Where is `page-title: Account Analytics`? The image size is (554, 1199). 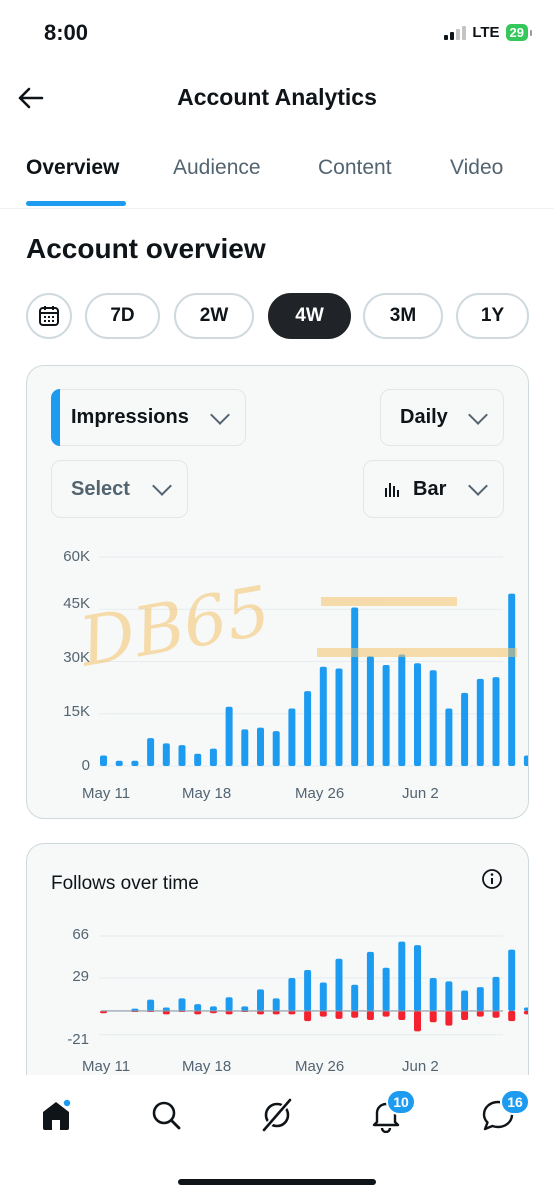 page-title: Account Analytics is located at coordinates (277, 97).